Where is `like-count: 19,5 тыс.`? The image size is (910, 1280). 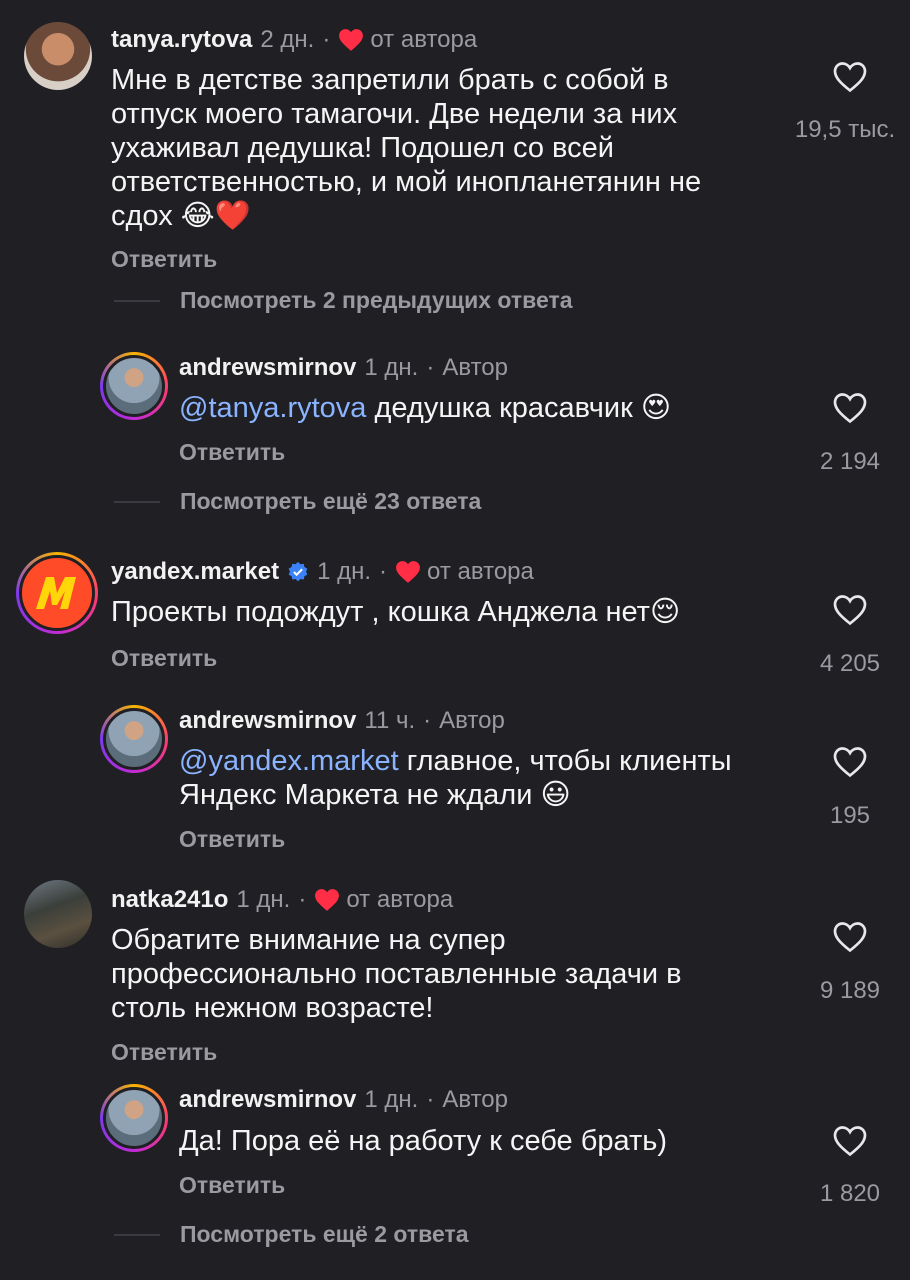 like-count: 19,5 тыс. is located at coordinates (845, 129).